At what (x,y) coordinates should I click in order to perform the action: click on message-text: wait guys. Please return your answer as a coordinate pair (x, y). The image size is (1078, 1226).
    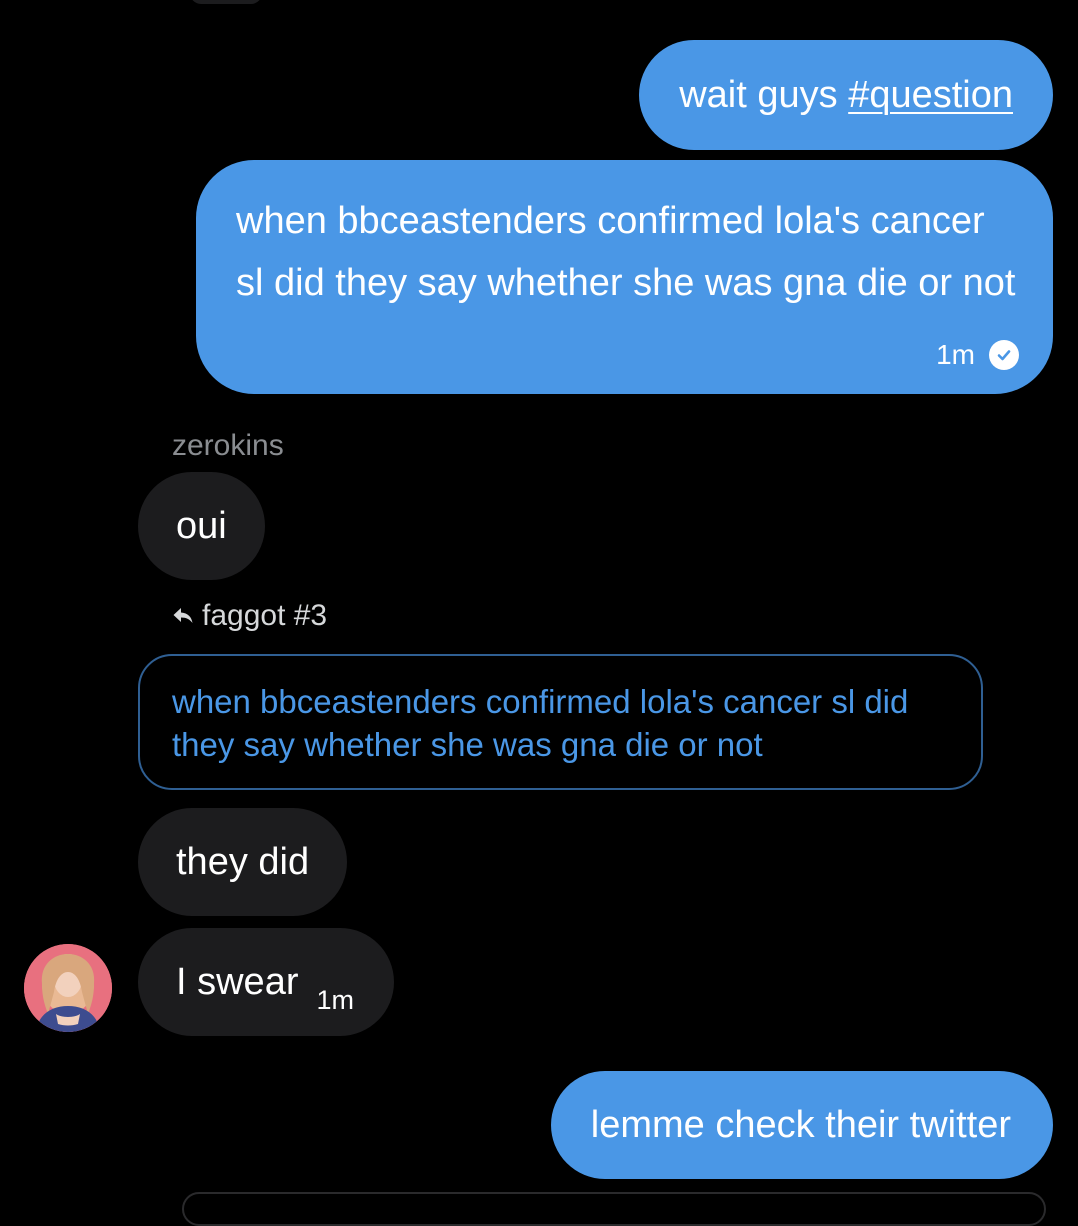
    Looking at the image, I should click on (764, 95).